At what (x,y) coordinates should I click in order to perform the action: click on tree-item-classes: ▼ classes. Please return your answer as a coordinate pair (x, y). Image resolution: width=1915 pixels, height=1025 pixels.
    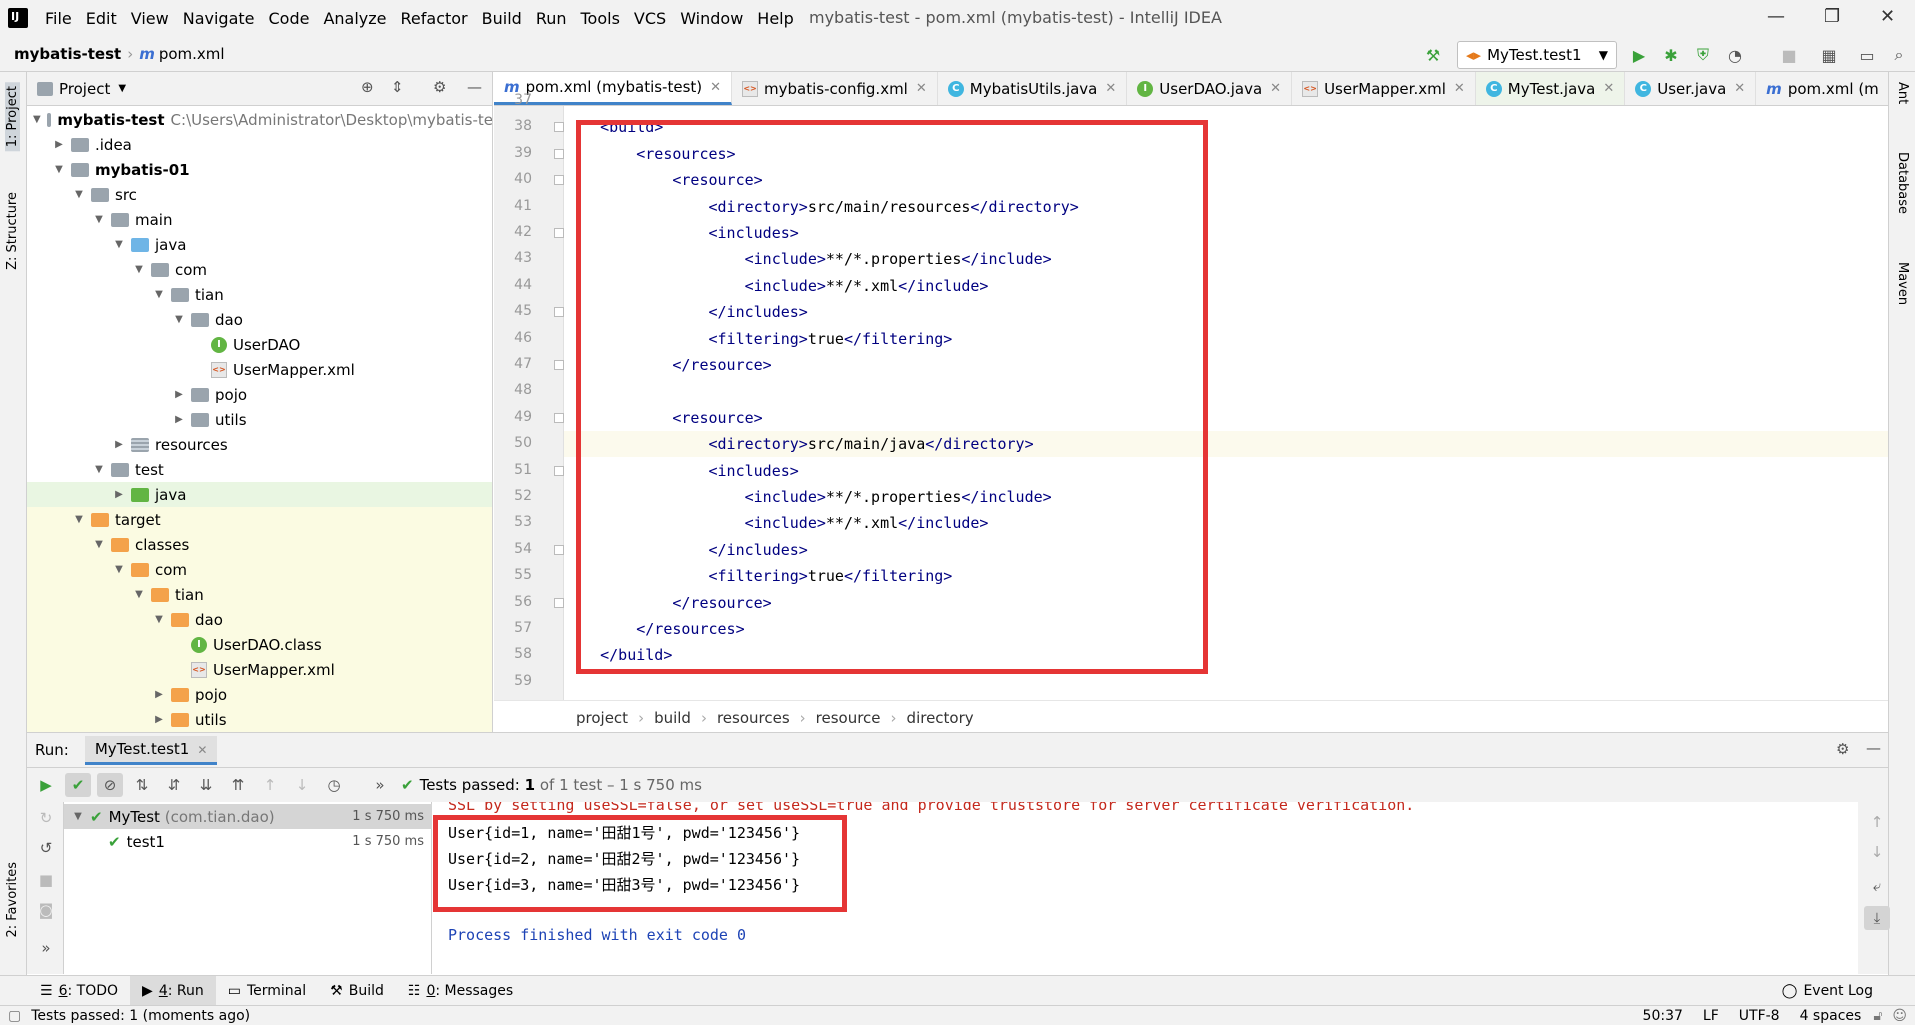
    Looking at the image, I should click on (259, 544).